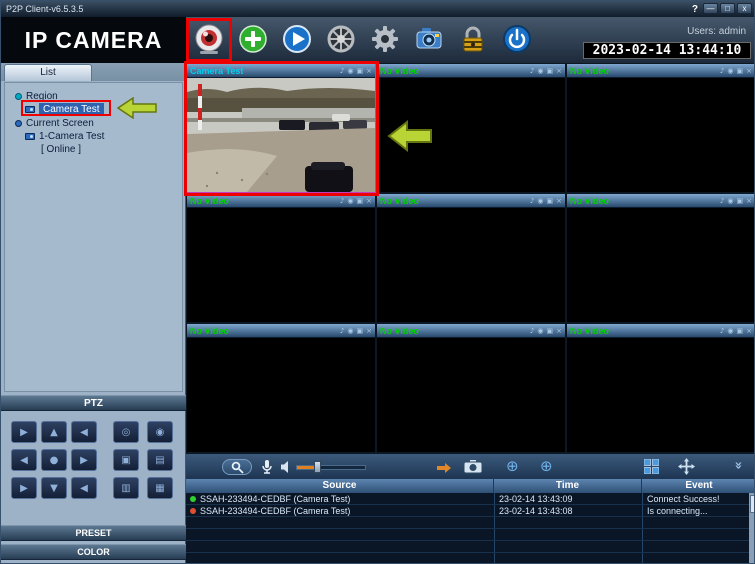  Describe the element at coordinates (385, 40) in the screenshot. I see `settings-button` at that location.